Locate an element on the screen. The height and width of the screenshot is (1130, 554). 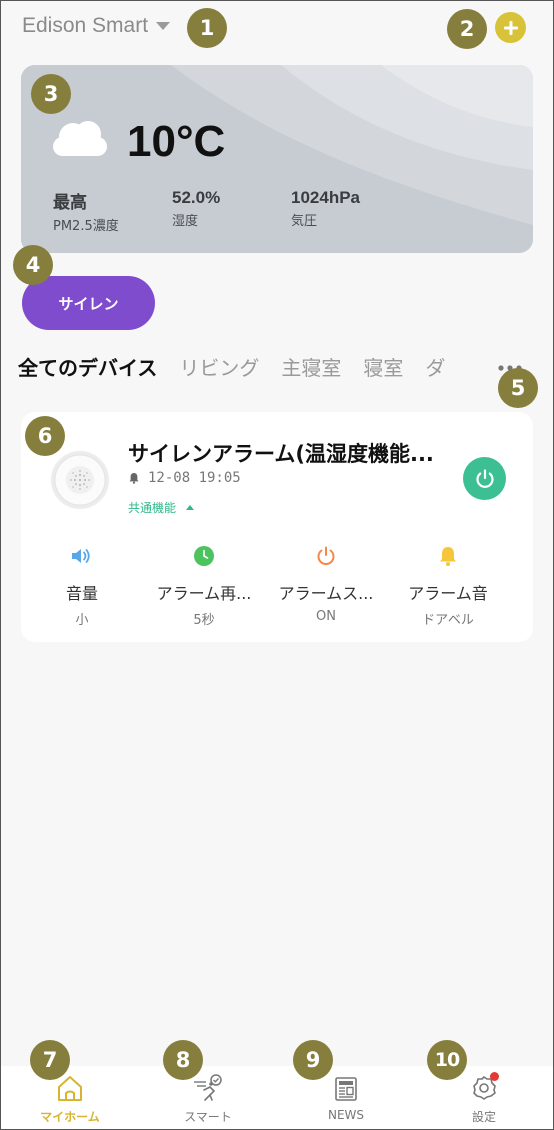
tab-partial: ダ is located at coordinates (435, 366).